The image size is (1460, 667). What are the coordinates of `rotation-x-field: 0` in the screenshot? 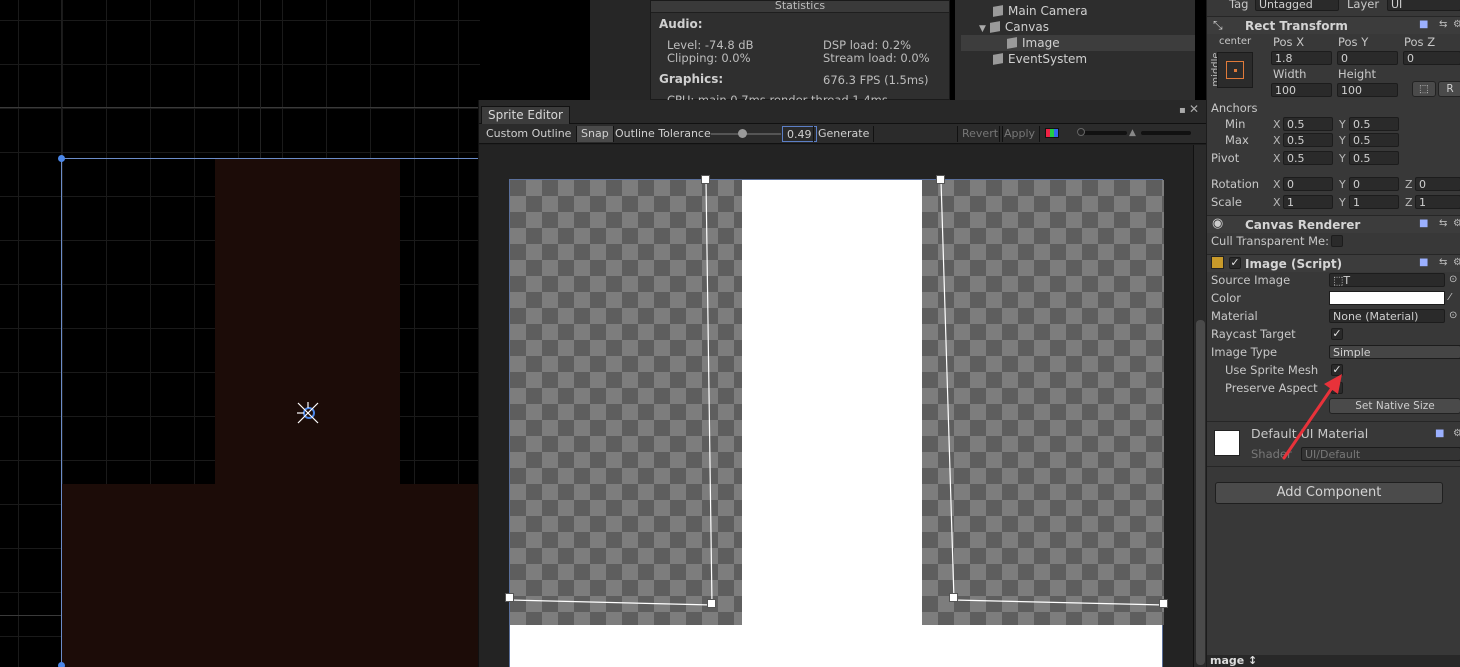 It's located at (1308, 184).